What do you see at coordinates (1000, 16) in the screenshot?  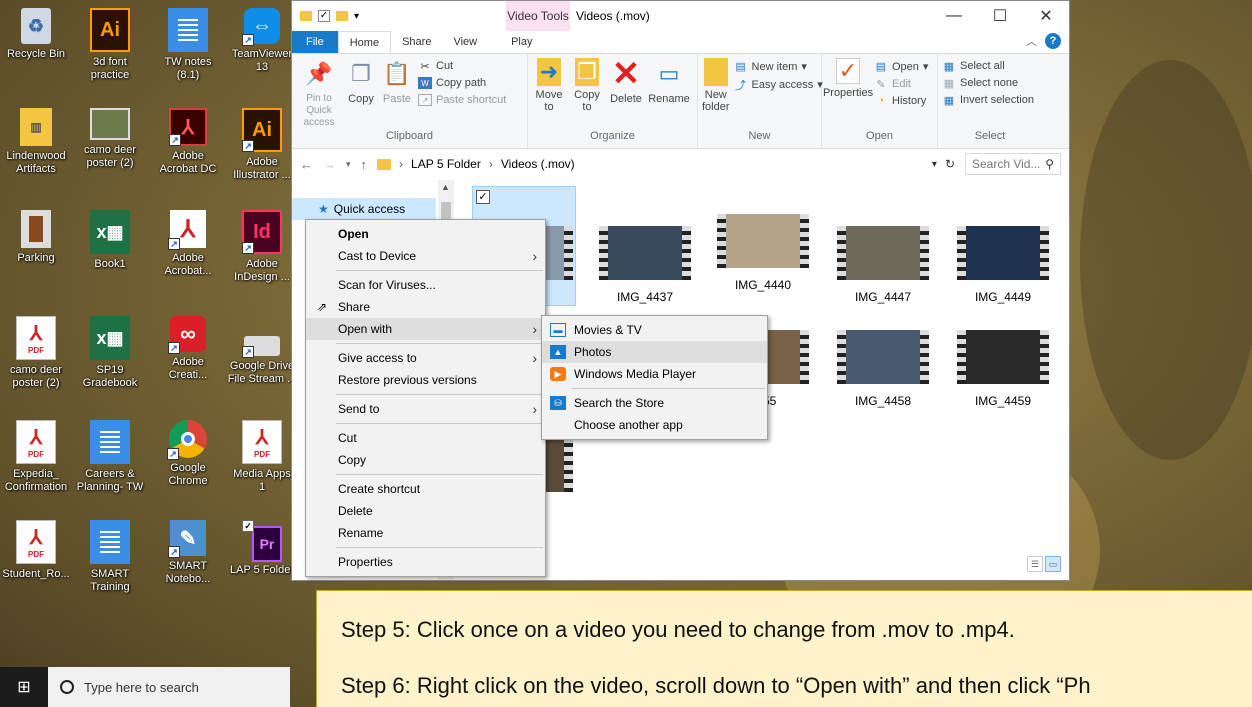 I see `maximize-icon: ☐` at bounding box center [1000, 16].